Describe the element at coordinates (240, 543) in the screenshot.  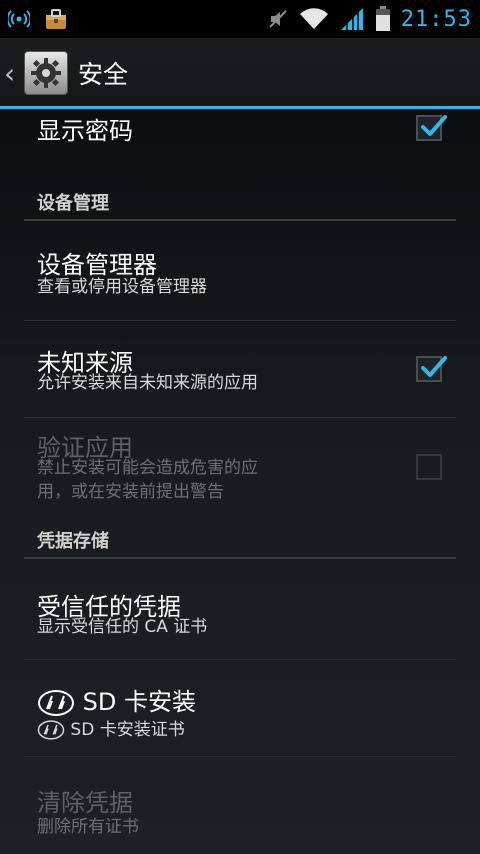
I see `category-credential-storage: 凭据存储` at that location.